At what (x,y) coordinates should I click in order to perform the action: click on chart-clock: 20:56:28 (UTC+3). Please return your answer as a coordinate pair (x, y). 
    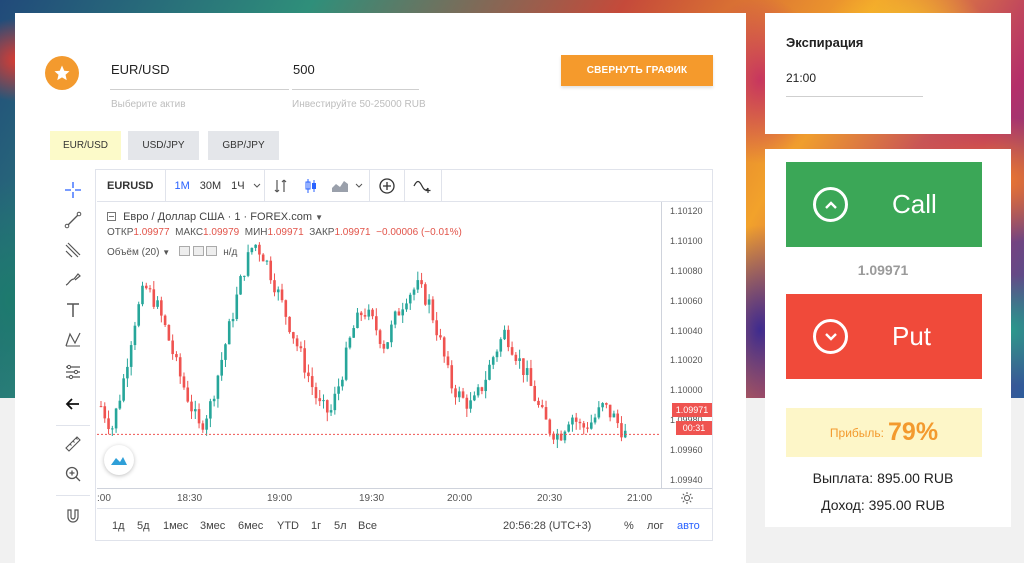
    Looking at the image, I should click on (547, 526).